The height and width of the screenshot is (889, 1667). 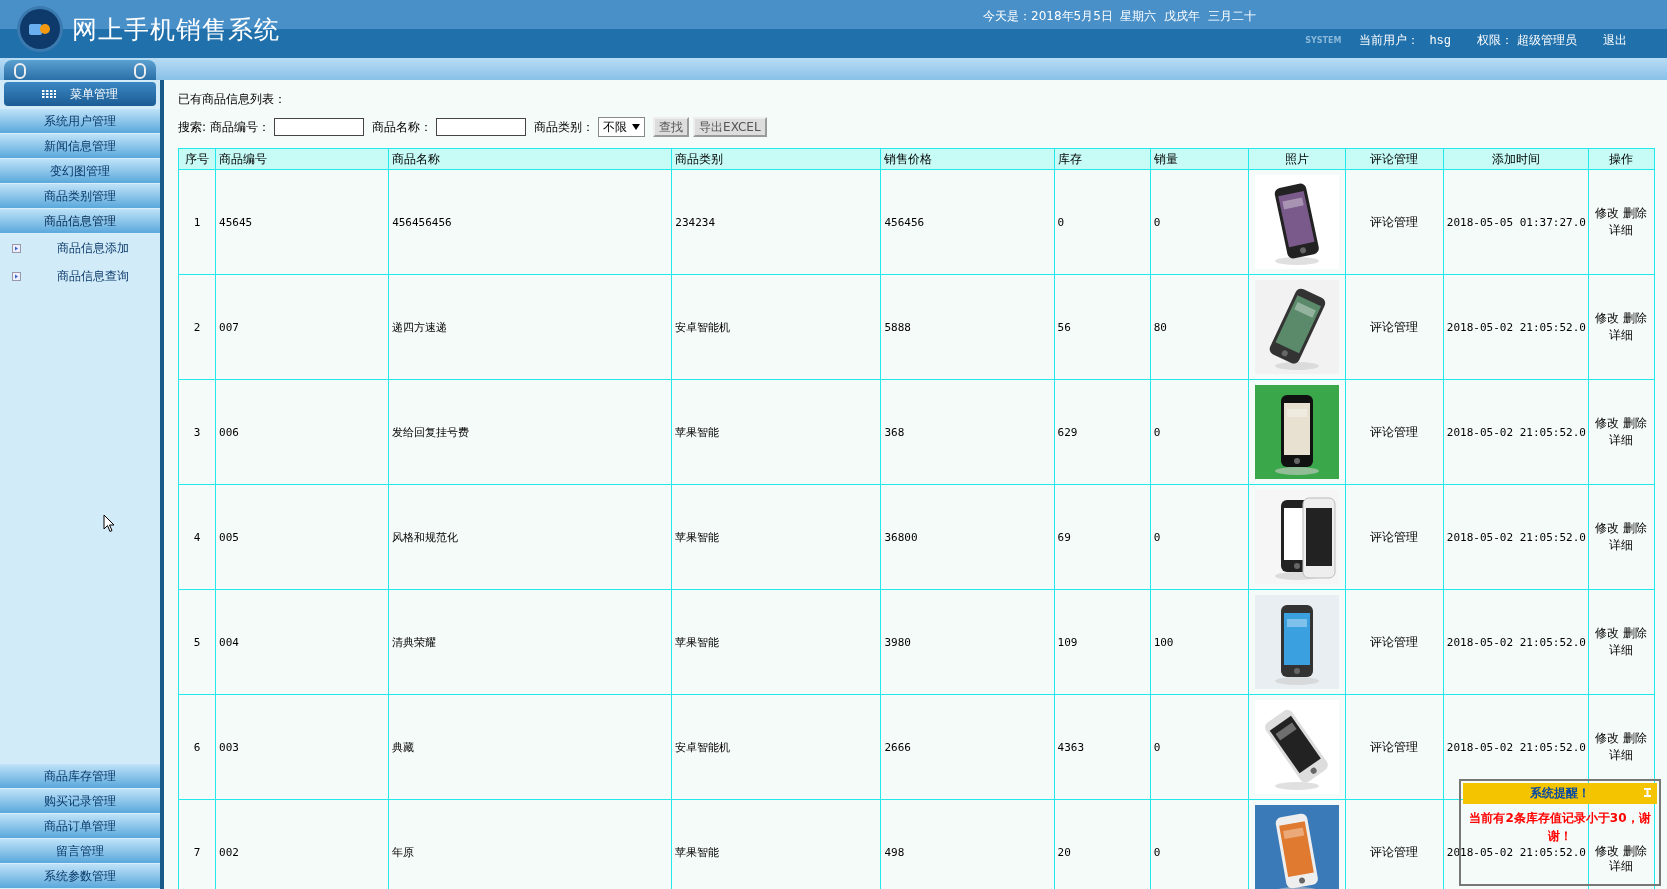 I want to click on menu-item: 商品库存管理, so click(x=80, y=776).